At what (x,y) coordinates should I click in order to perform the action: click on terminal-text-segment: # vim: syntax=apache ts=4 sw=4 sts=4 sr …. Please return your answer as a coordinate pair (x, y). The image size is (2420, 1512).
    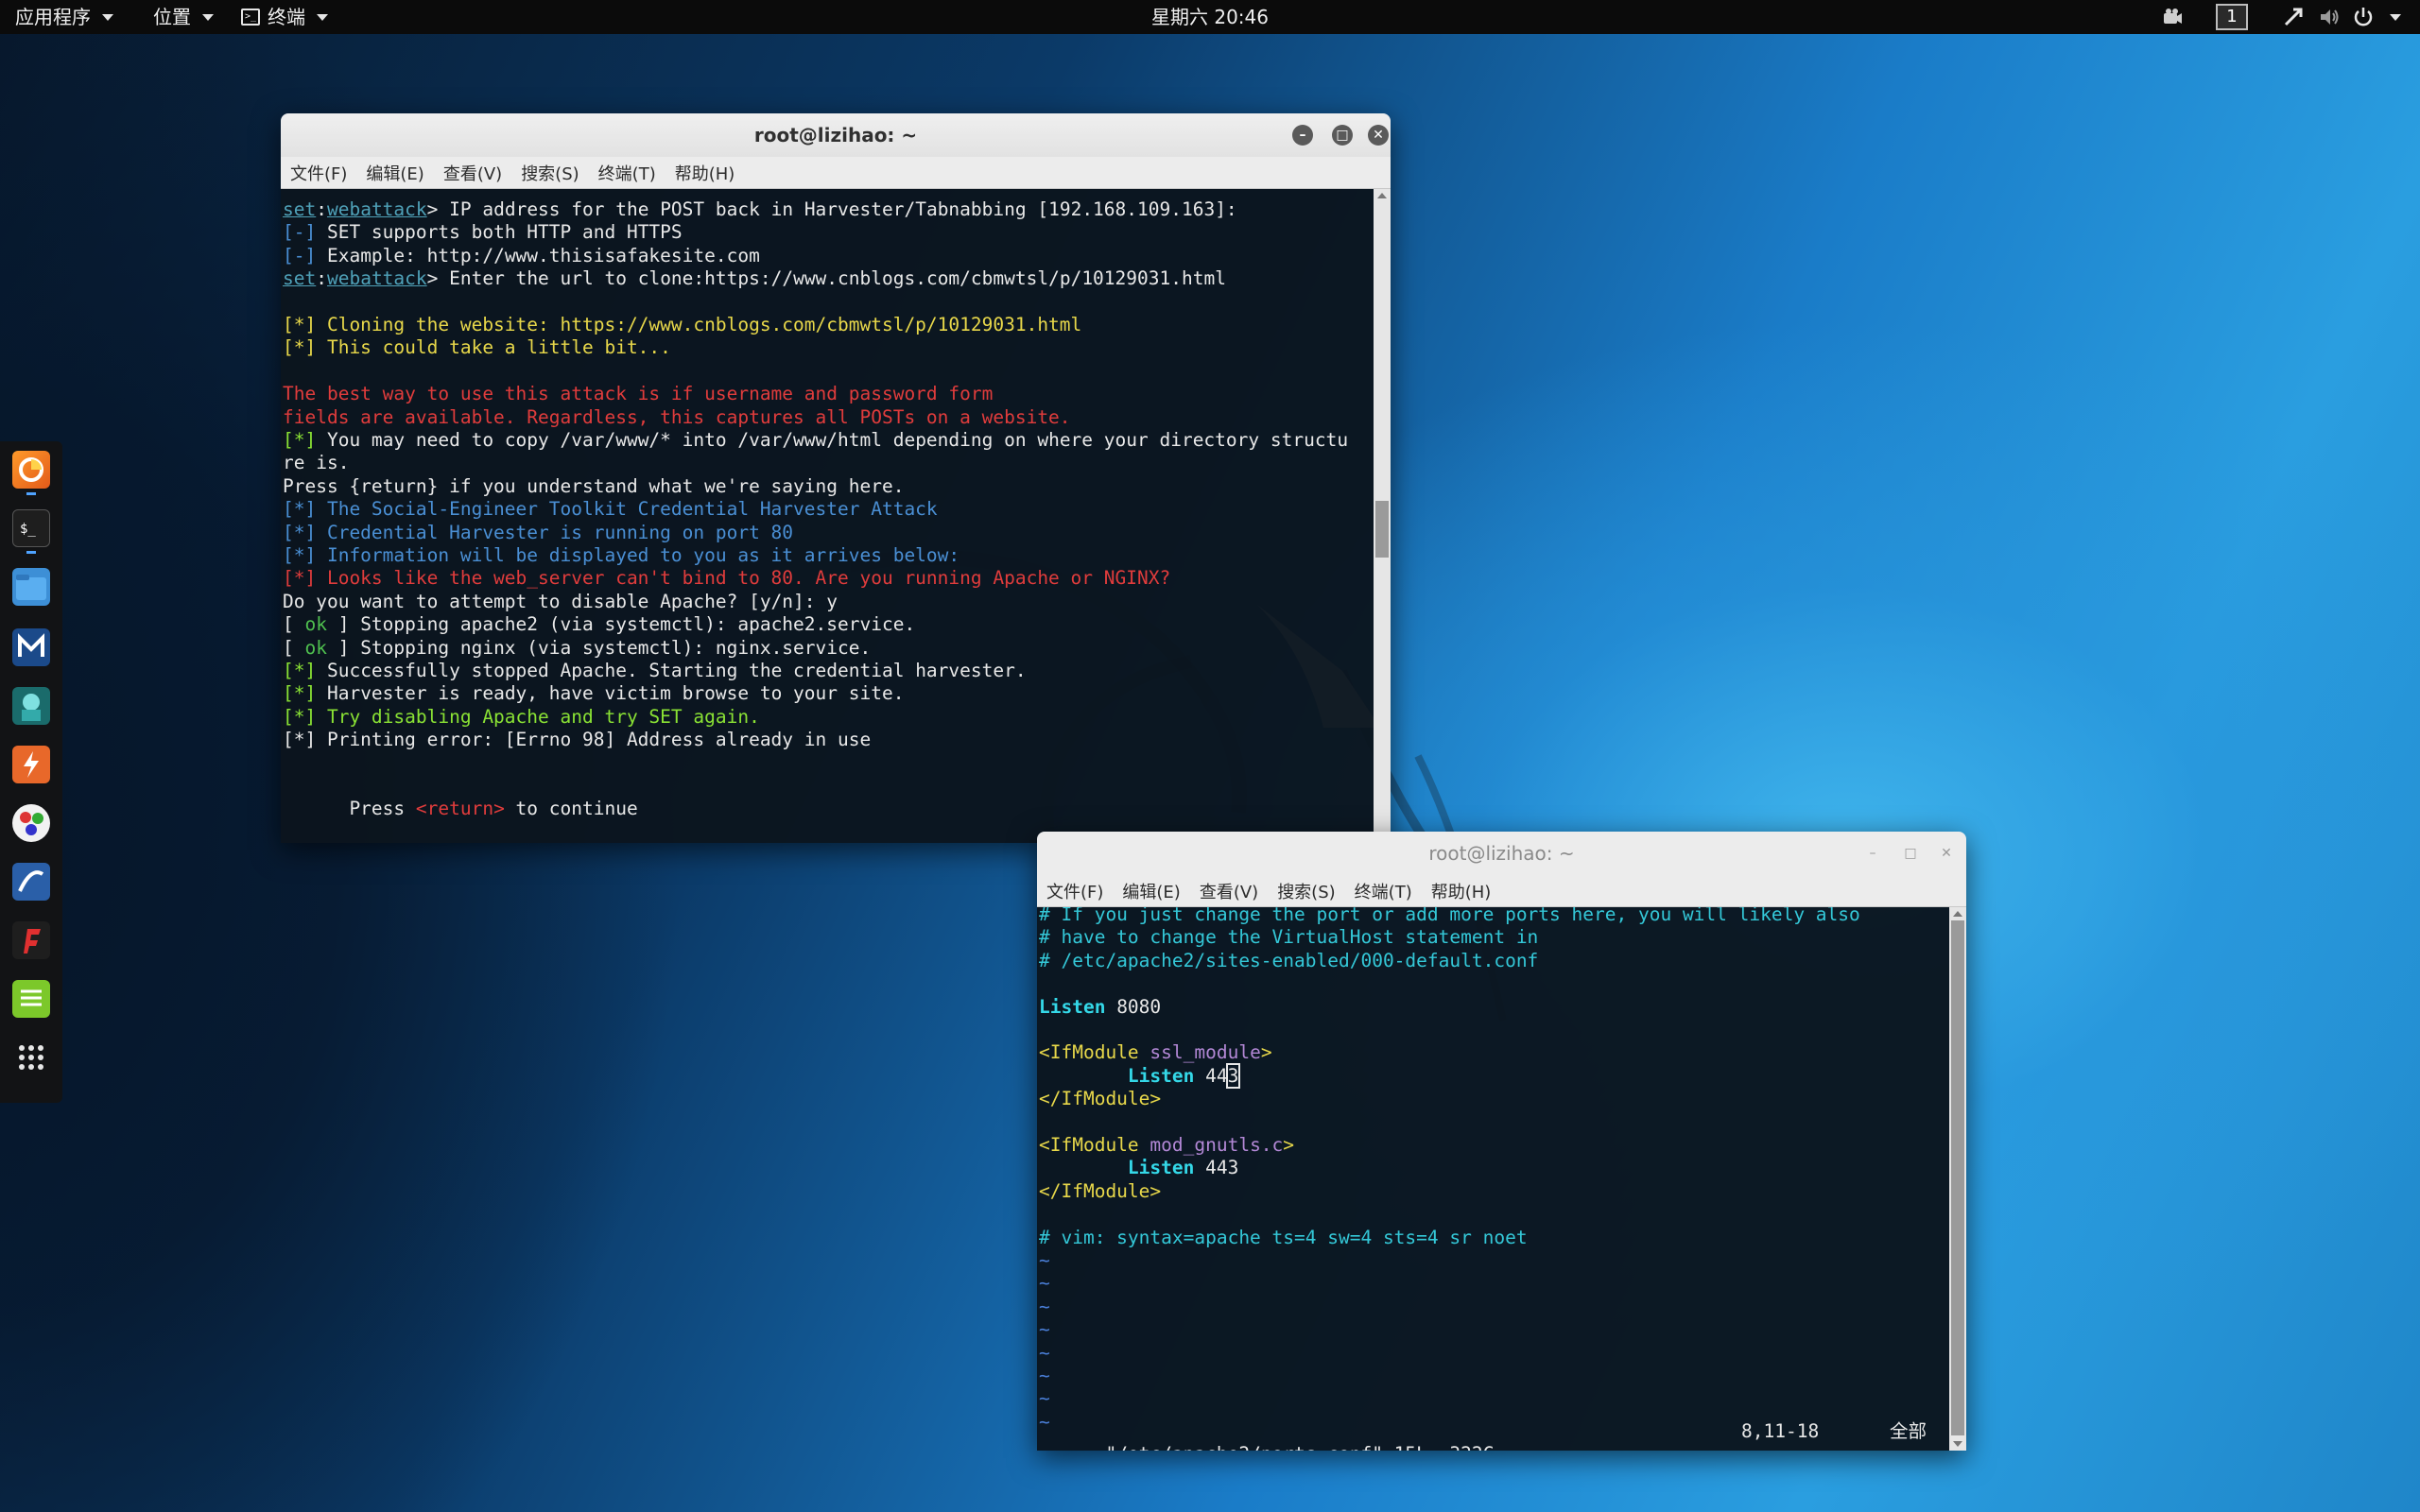
    Looking at the image, I should click on (1283, 1237).